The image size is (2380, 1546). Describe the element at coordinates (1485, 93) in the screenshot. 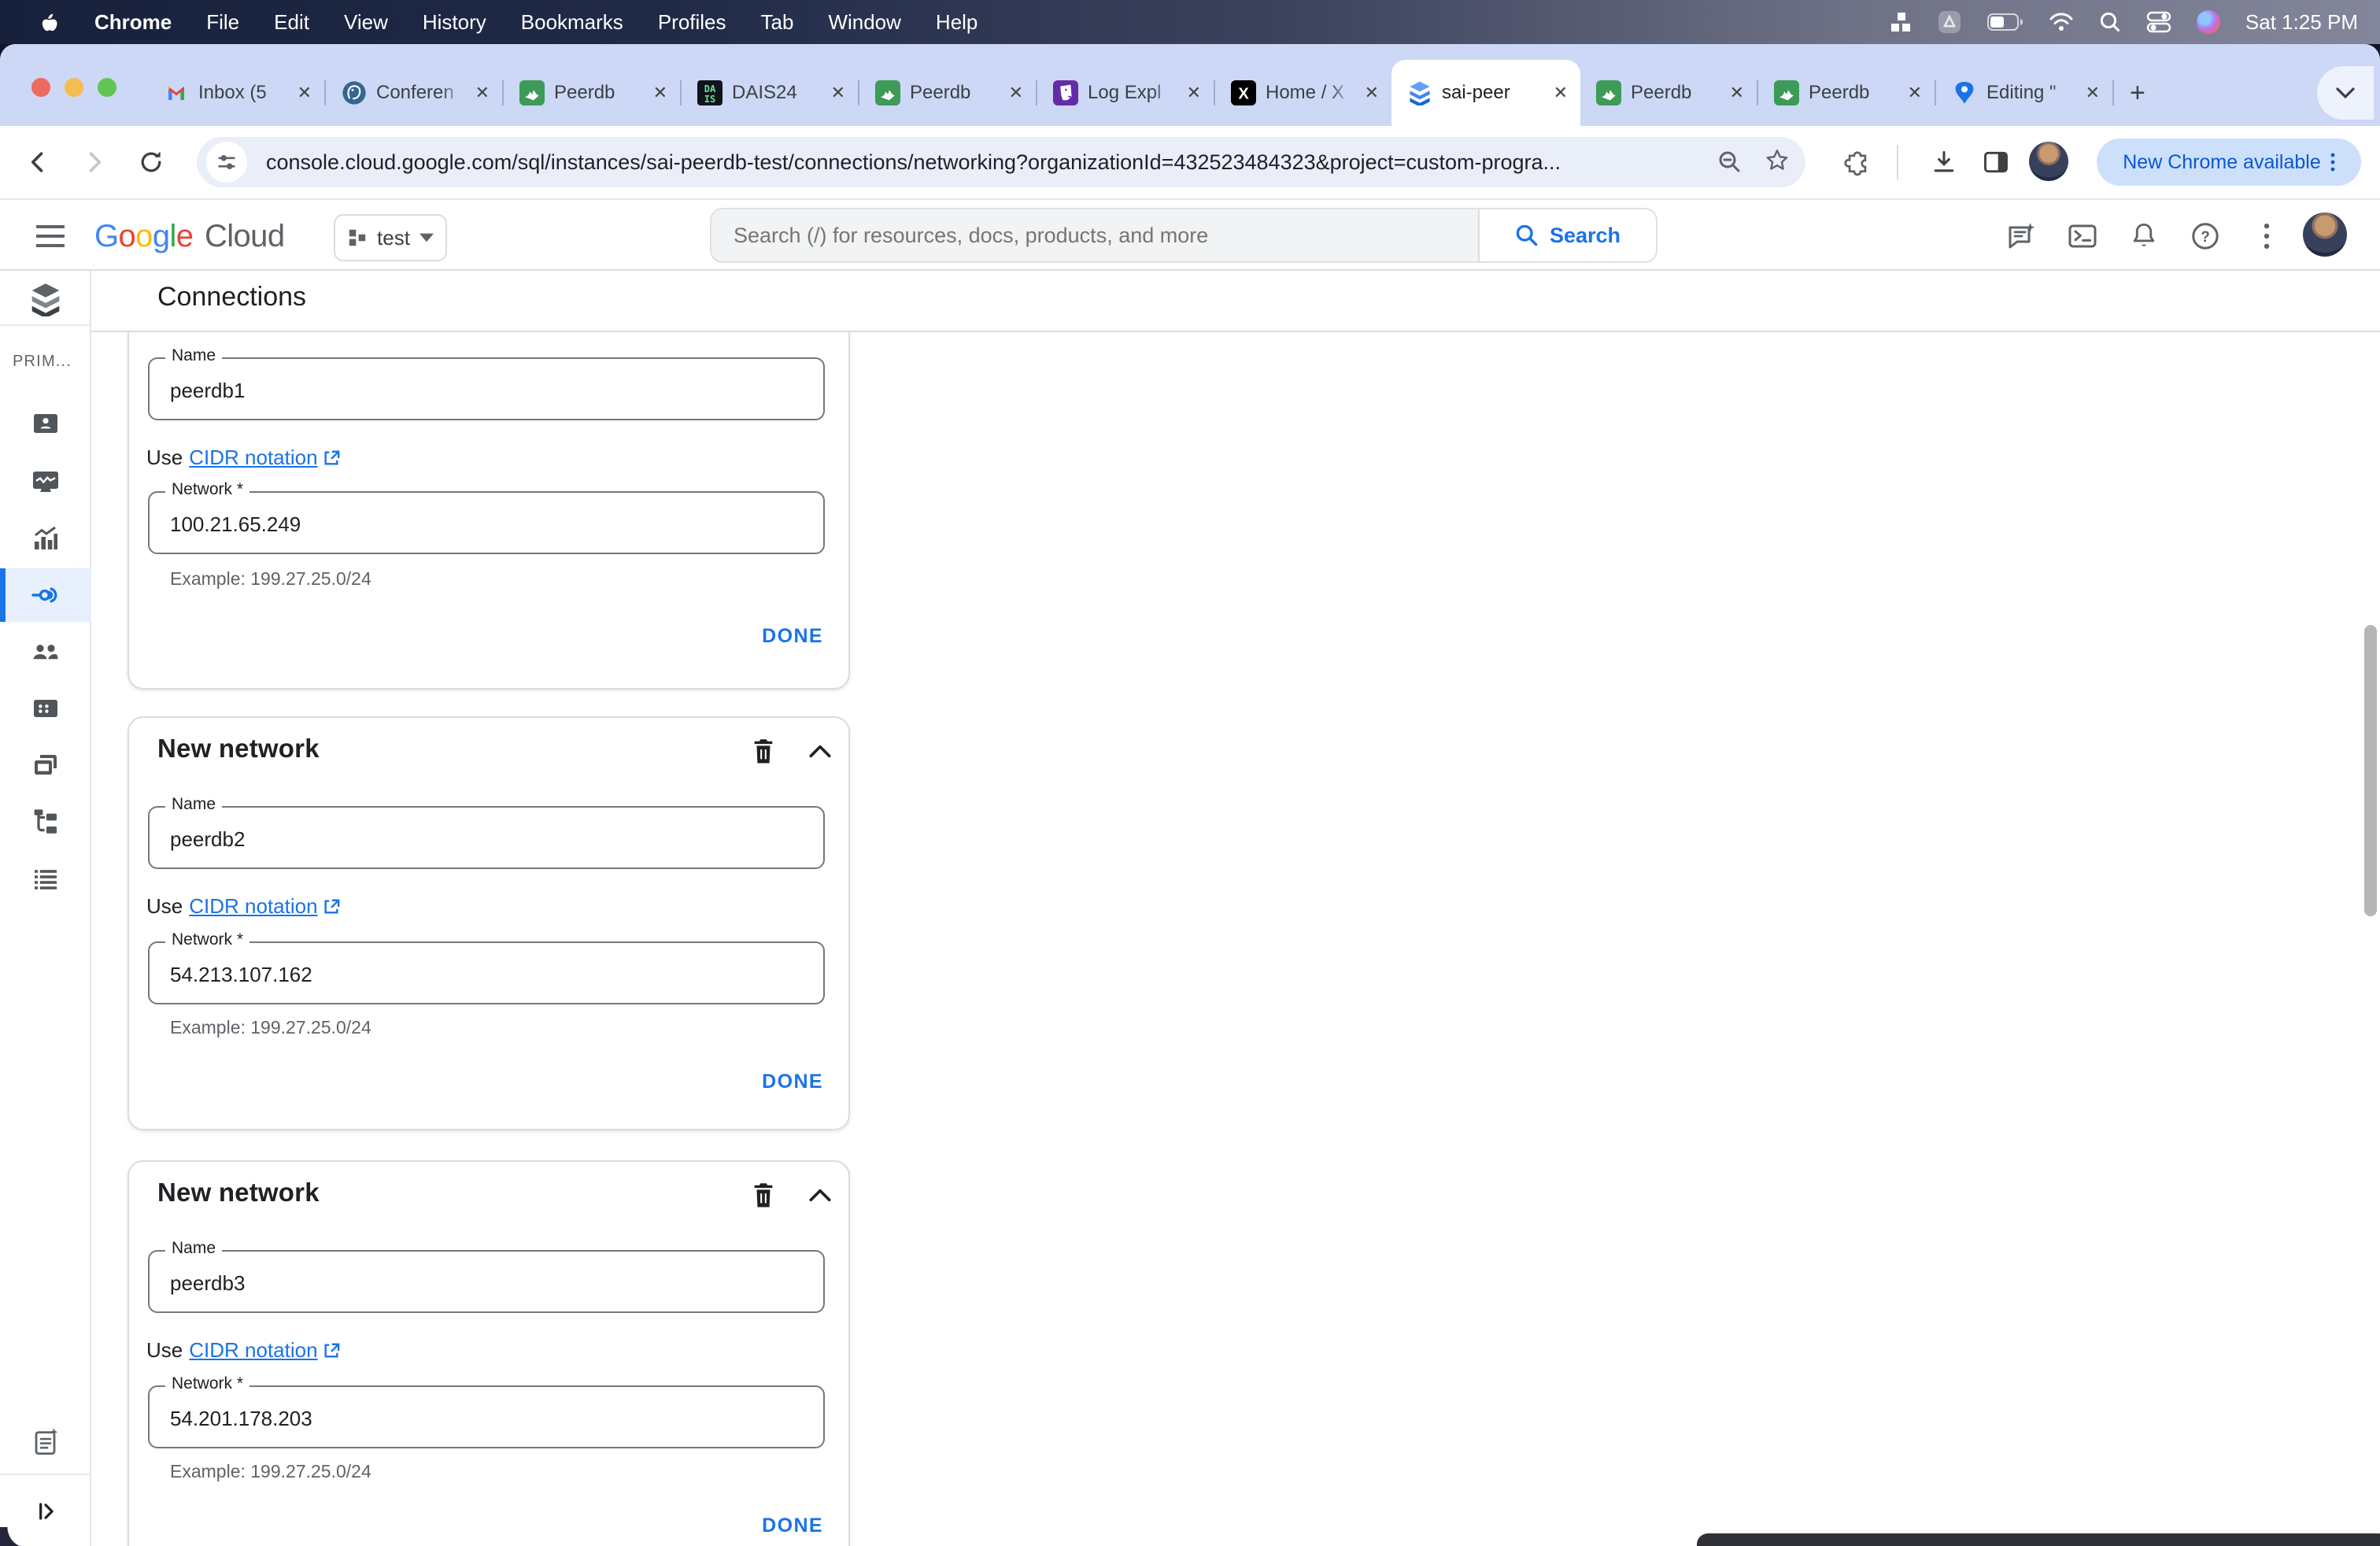

I see `tab-sai-peerdb-active: sai-peer ✕` at that location.